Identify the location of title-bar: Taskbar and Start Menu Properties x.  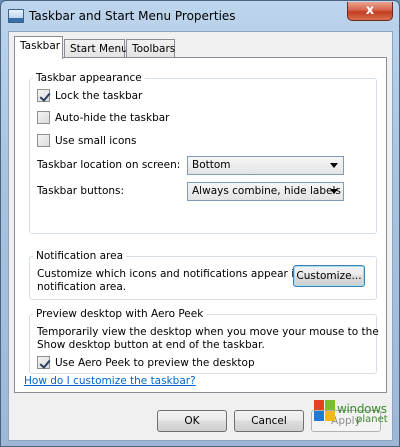
(200, 16).